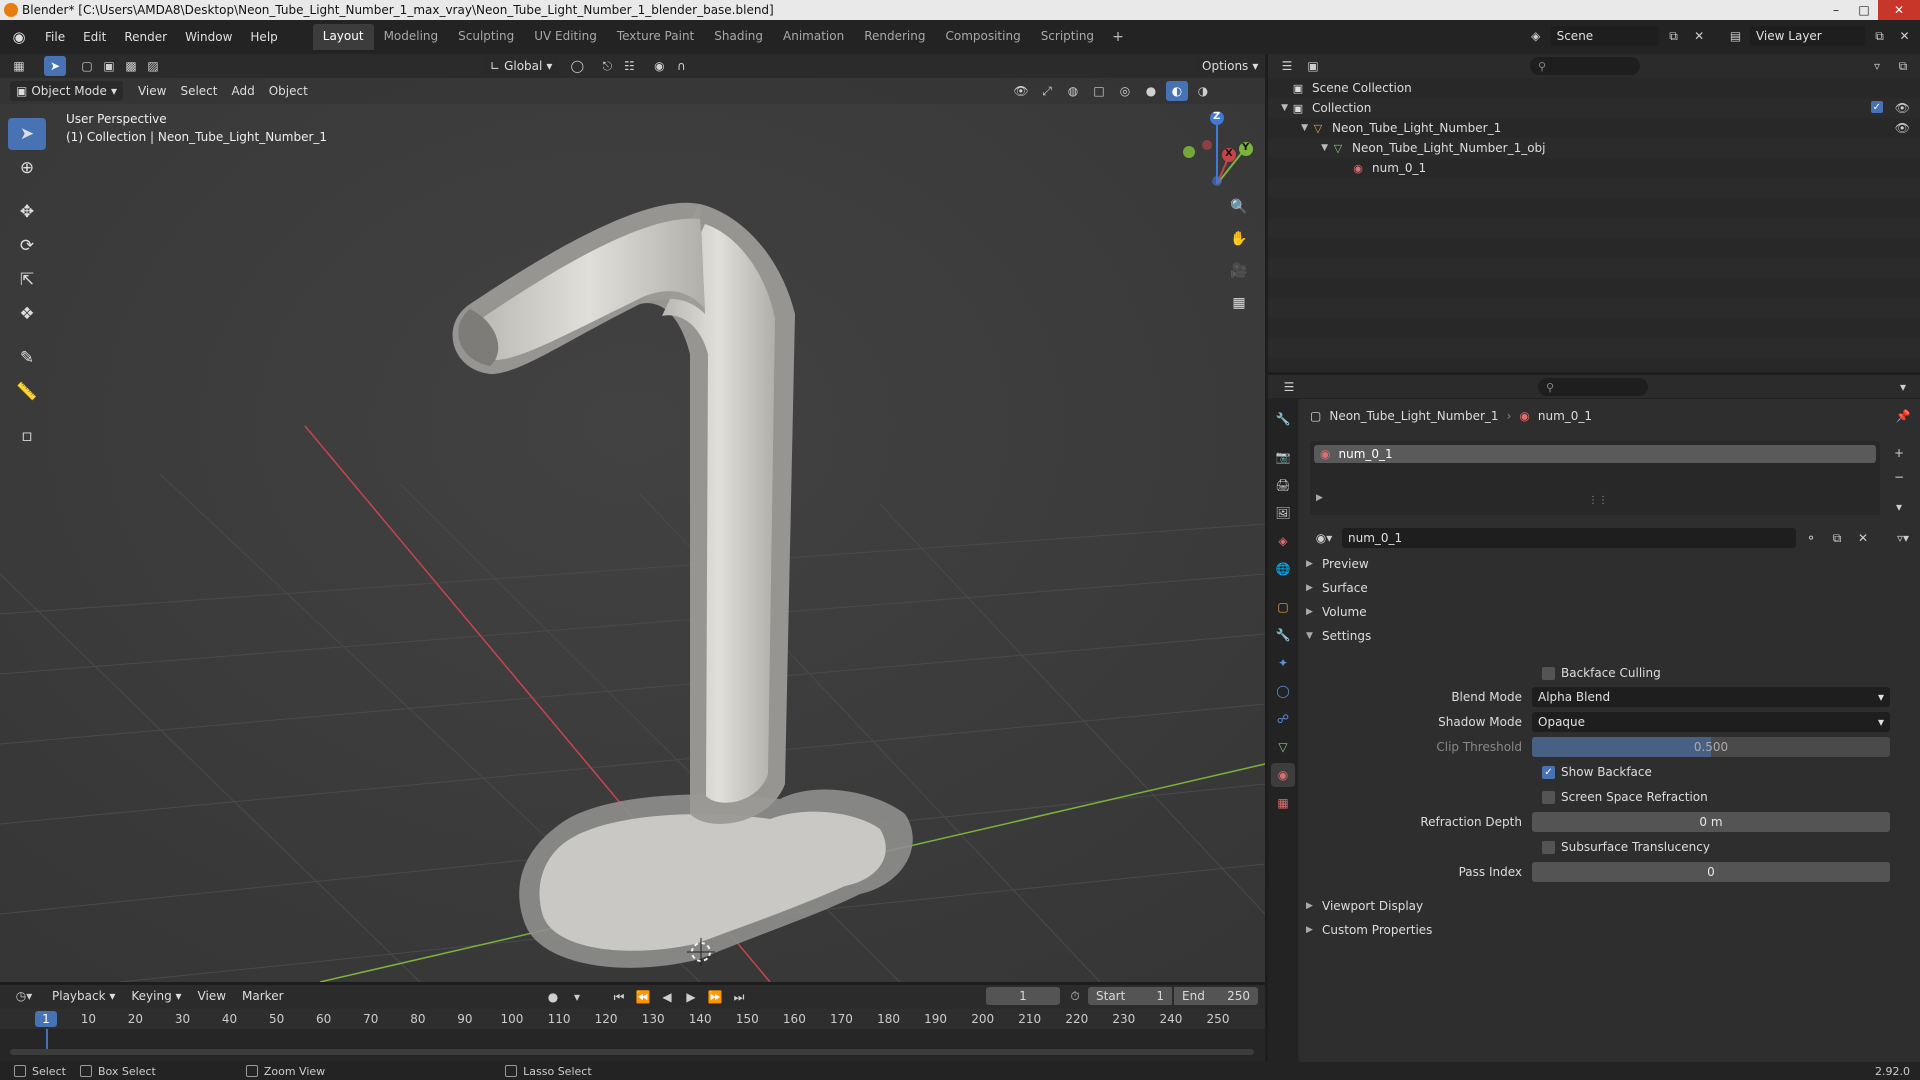 Image resolution: width=1920 pixels, height=1080 pixels. I want to click on rotate-tool-icon: ⟳, so click(27, 246).